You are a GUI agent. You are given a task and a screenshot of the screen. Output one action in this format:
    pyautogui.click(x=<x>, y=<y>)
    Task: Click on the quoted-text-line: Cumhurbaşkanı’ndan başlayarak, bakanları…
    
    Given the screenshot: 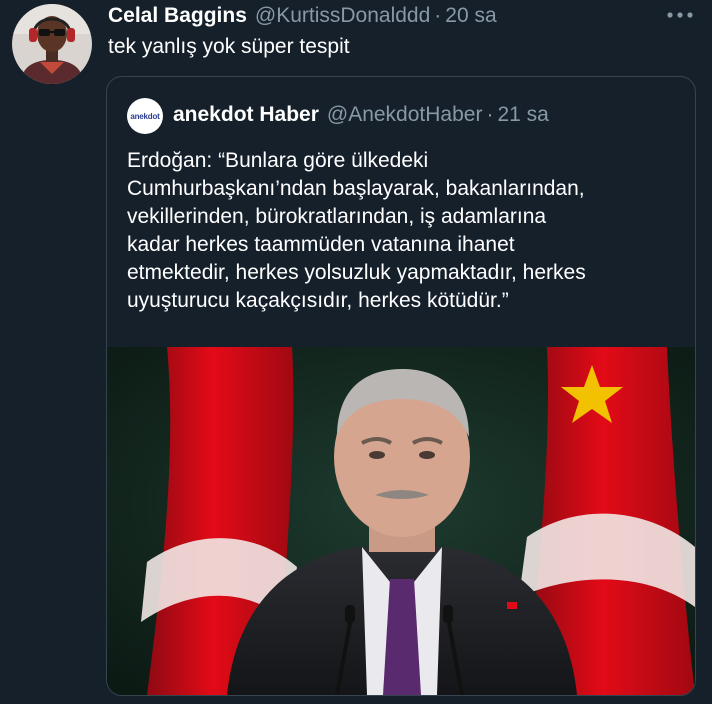 What is the action you would take?
    pyautogui.click(x=356, y=188)
    